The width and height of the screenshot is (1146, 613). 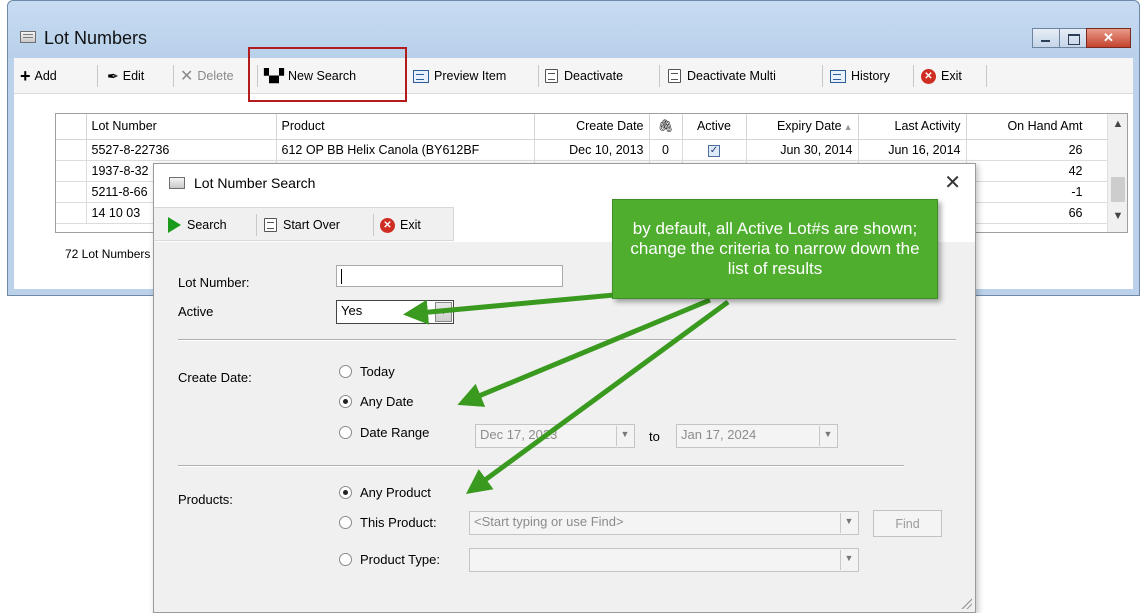 What do you see at coordinates (584, 352) in the screenshot?
I see `arrow-to-any-date` at bounding box center [584, 352].